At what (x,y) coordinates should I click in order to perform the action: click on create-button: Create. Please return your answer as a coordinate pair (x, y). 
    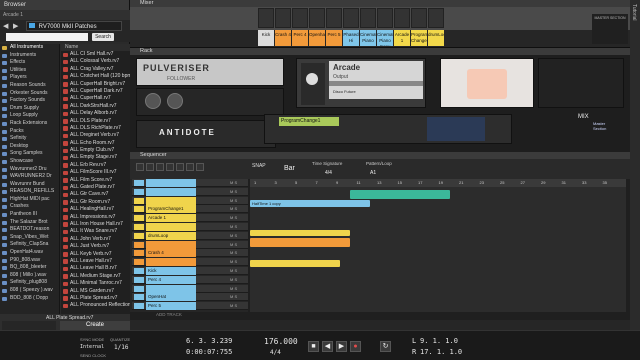
    Looking at the image, I should click on (95, 325).